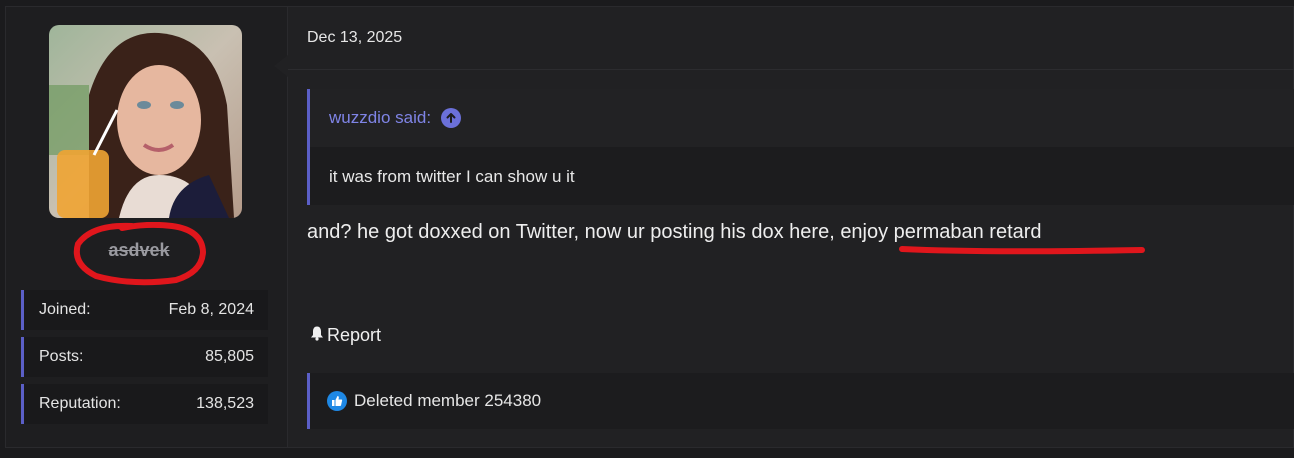 The height and width of the screenshot is (458, 1294). What do you see at coordinates (61, 356) in the screenshot?
I see `stat-label: Posts:` at bounding box center [61, 356].